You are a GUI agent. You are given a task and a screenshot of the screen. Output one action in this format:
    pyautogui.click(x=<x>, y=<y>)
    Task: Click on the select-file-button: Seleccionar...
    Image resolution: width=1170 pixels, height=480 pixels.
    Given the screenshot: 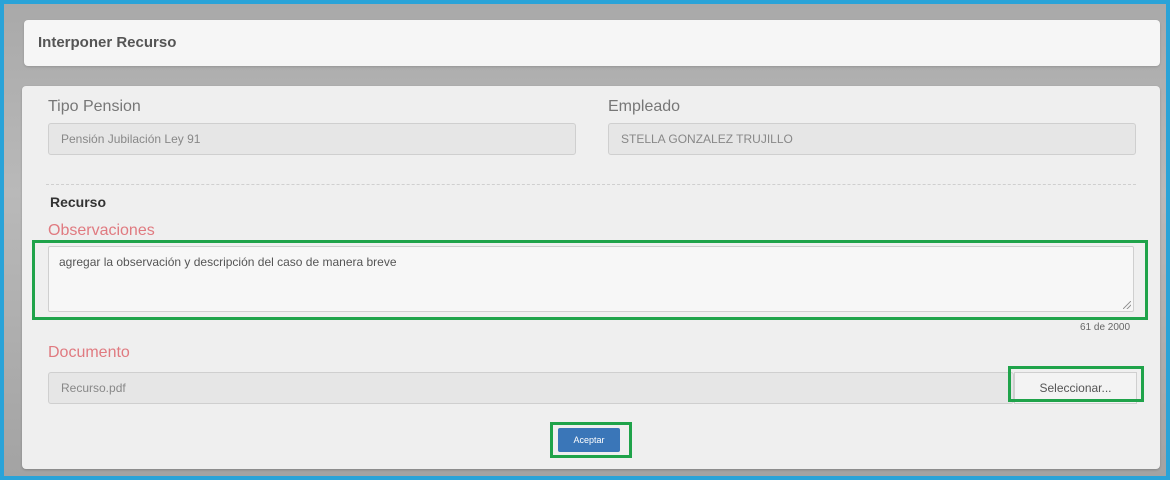 What is the action you would take?
    pyautogui.click(x=1075, y=388)
    